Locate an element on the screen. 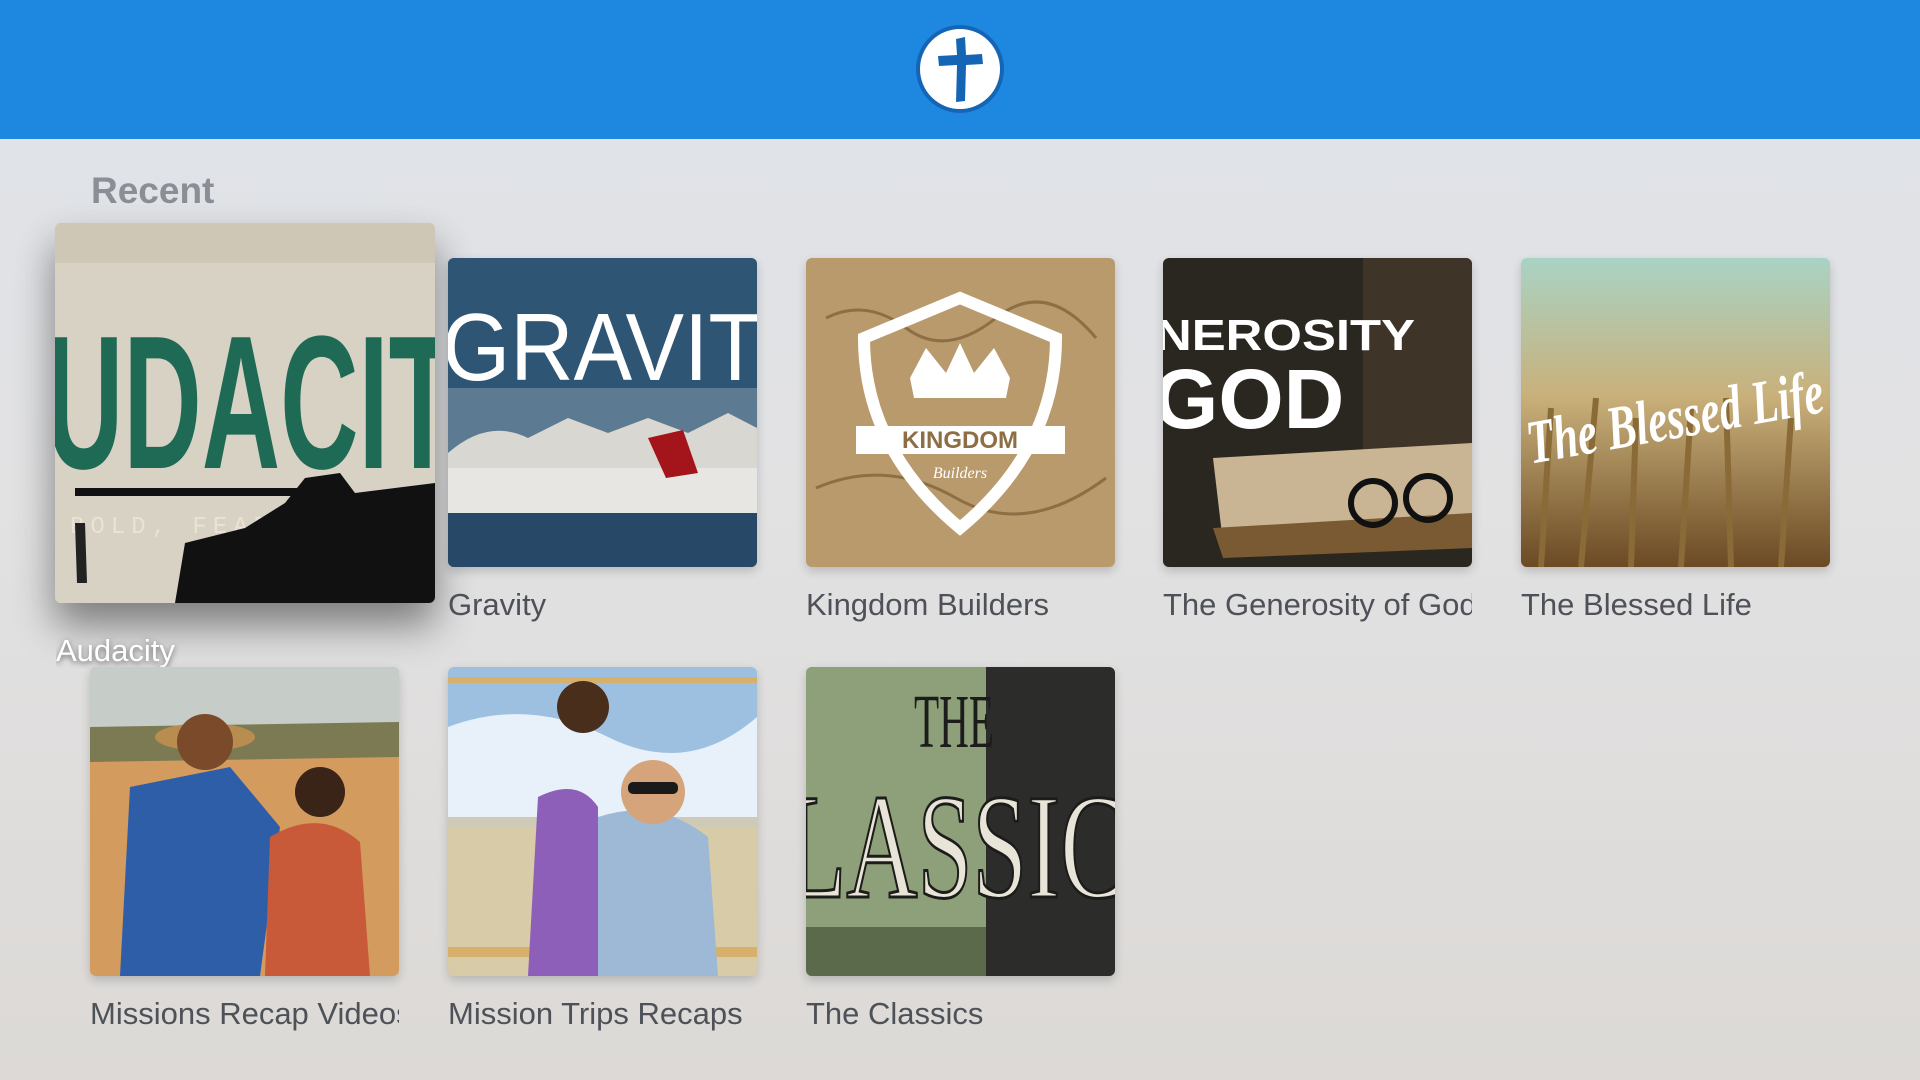 This screenshot has height=1080, width=1920. art-subtitle-text: Builders is located at coordinates (960, 473).